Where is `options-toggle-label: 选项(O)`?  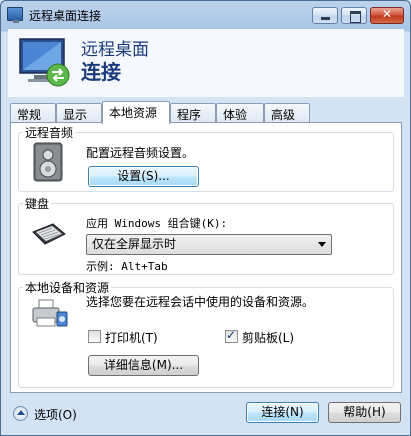 options-toggle-label: 选项(O) is located at coordinates (55, 414).